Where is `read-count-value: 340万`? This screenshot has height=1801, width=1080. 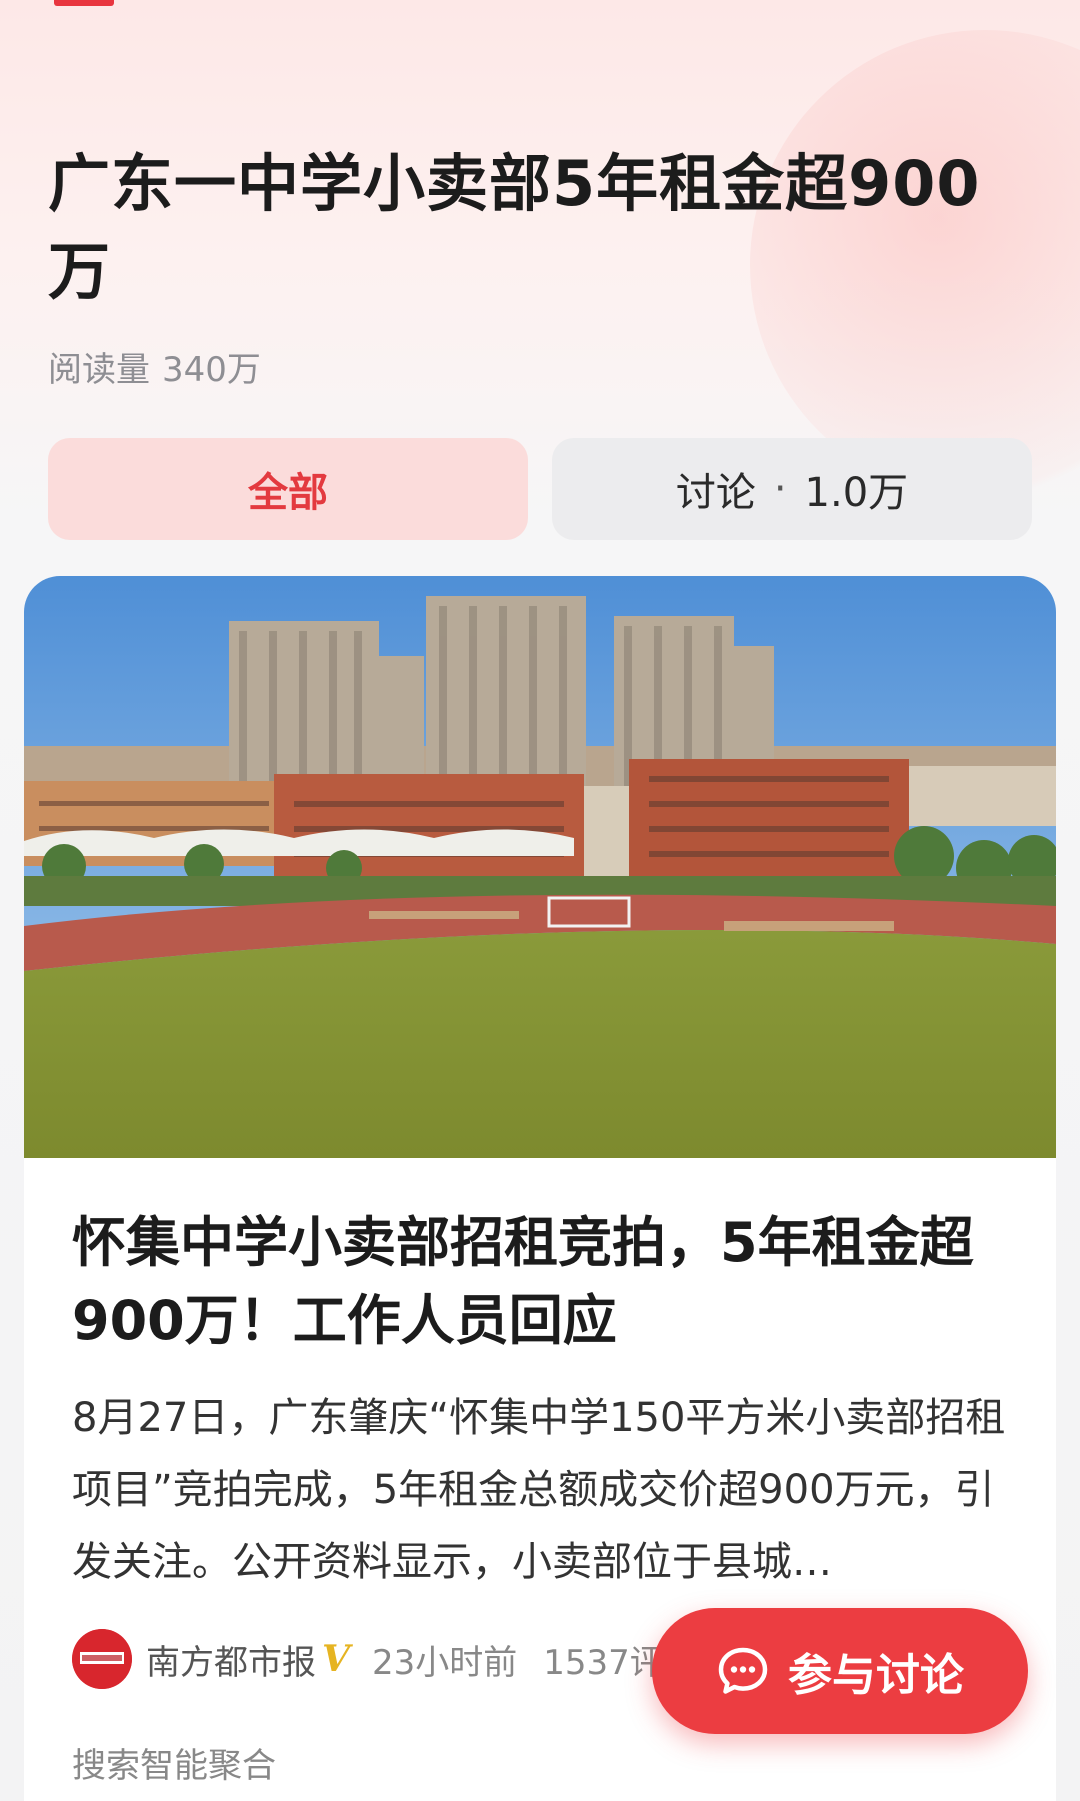 read-count-value: 340万 is located at coordinates (211, 370).